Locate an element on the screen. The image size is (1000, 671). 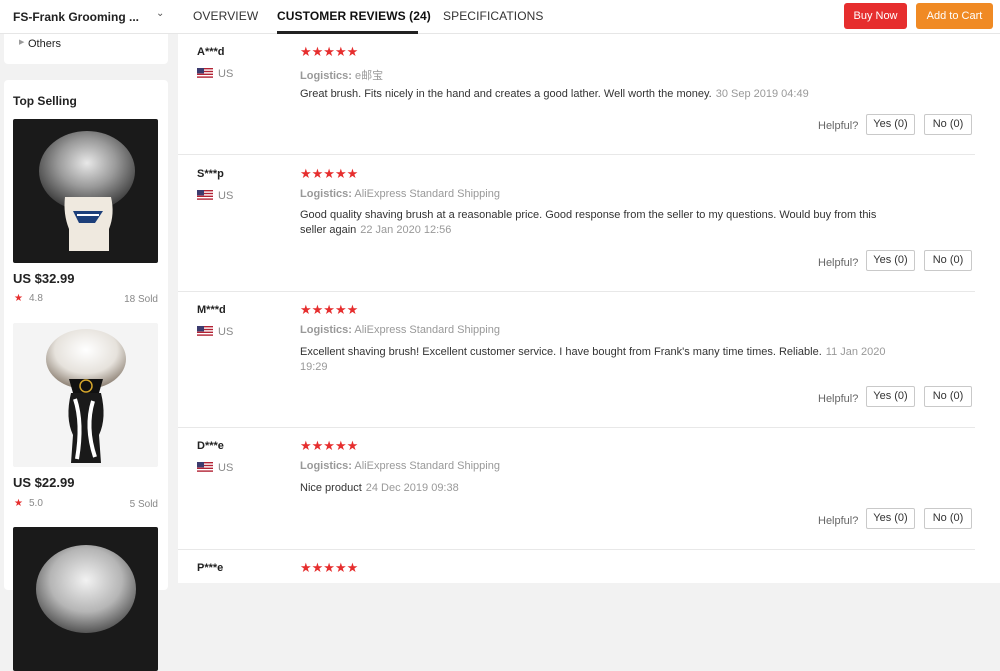
buy-now-button: Buy Now is located at coordinates (875, 16).